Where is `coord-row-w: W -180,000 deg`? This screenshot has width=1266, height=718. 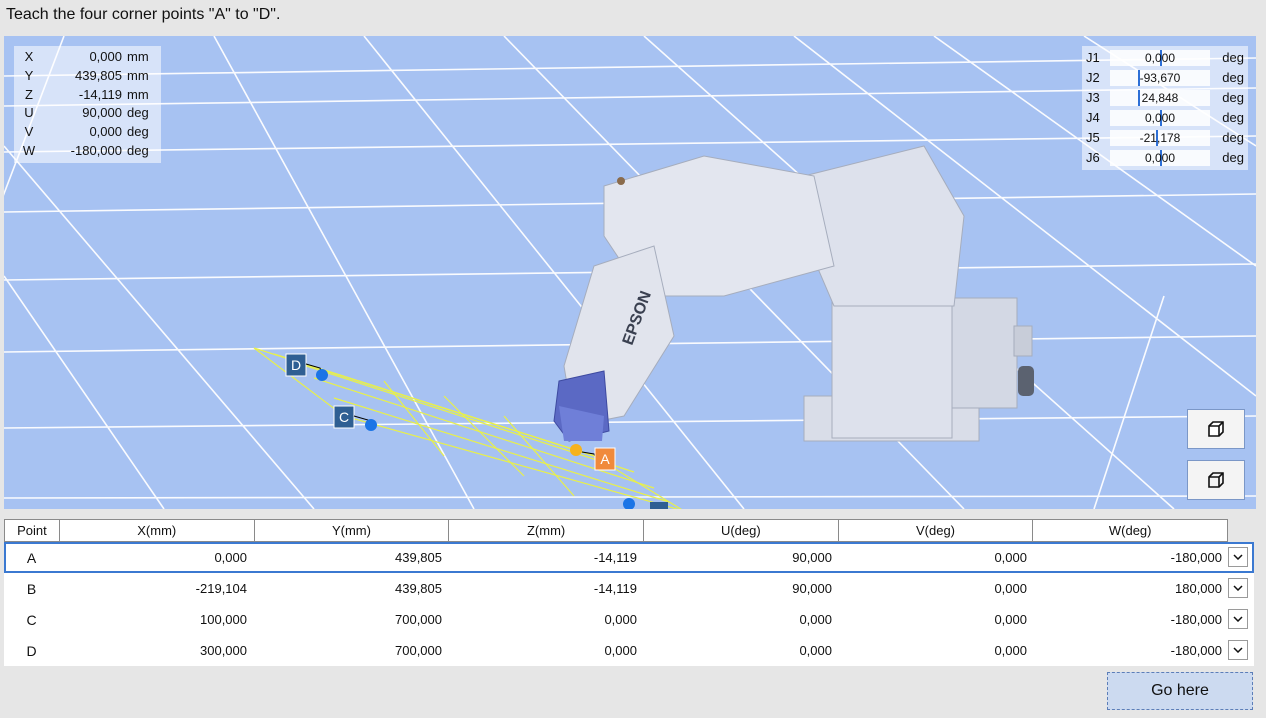 coord-row-w: W -180,000 deg is located at coordinates (85, 150).